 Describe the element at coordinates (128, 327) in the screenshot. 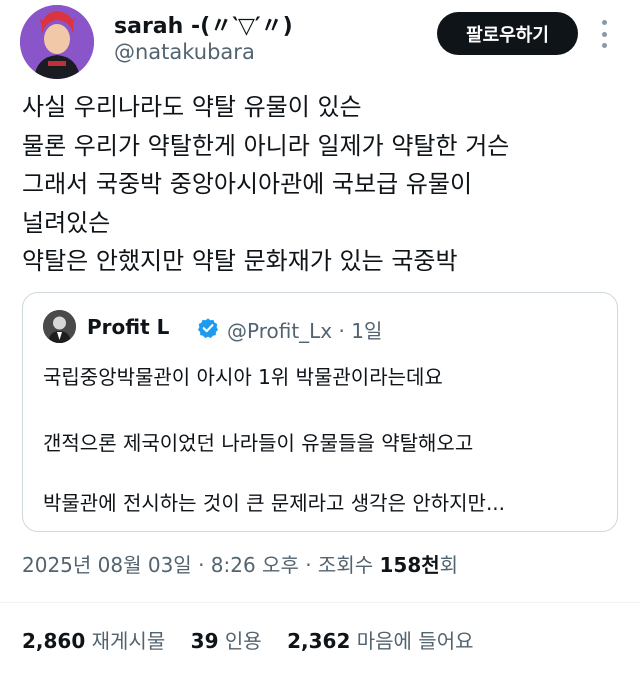

I see `quoted-author-name: Profit L` at that location.